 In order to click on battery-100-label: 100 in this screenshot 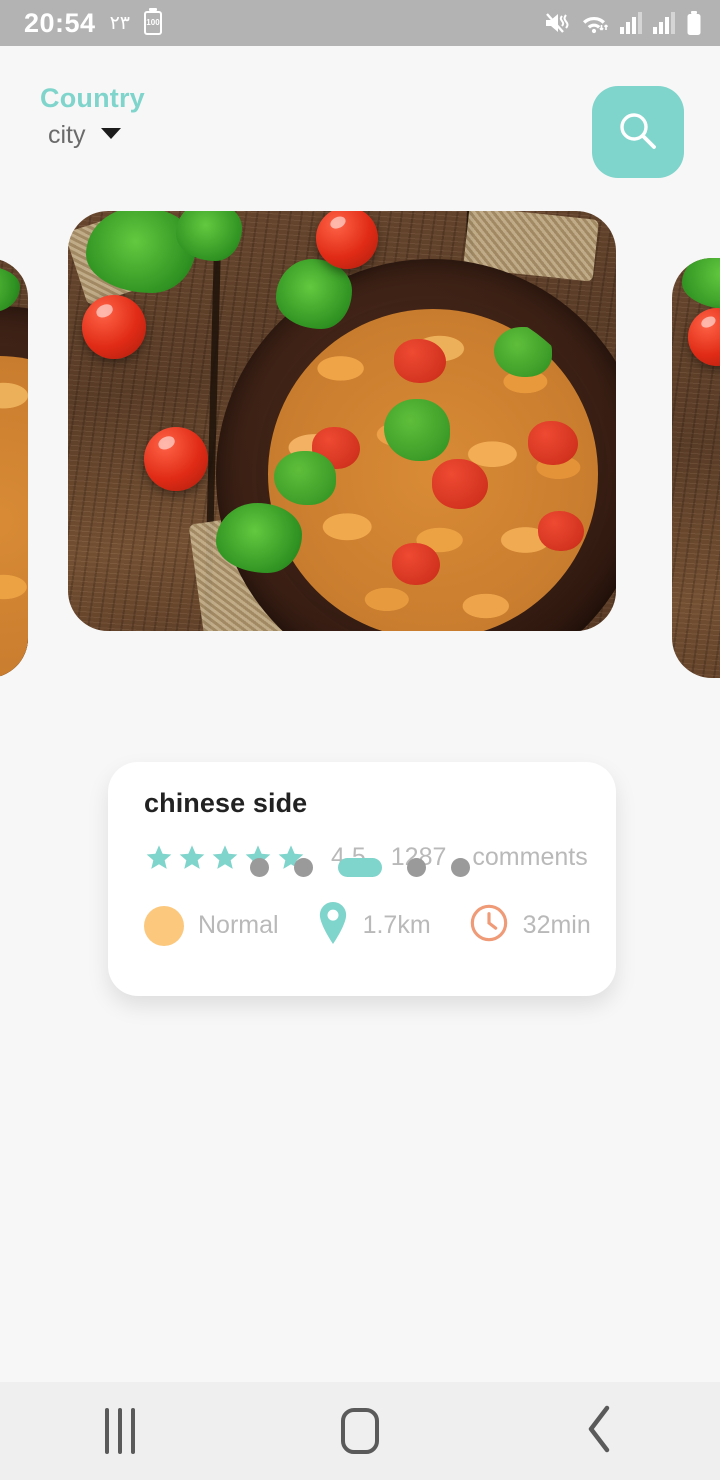, I will do `click(153, 22)`.